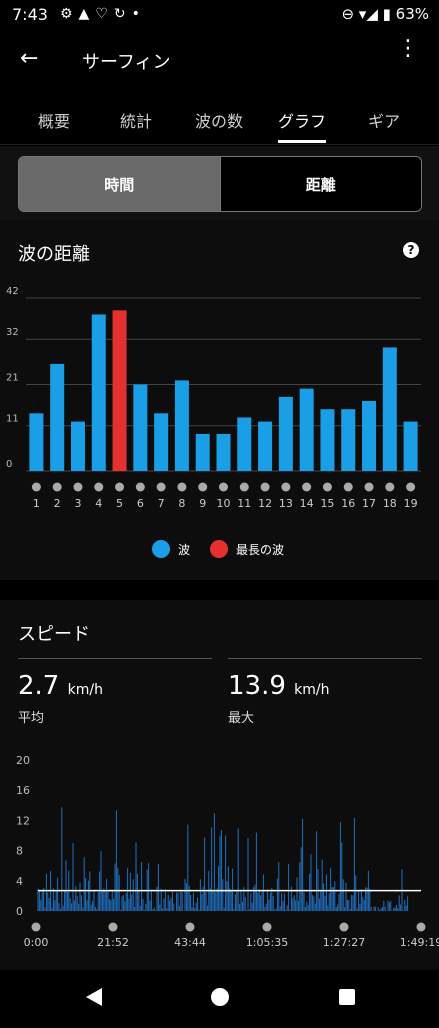 The height and width of the screenshot is (1028, 439). I want to click on y-tick-label: 12, so click(23, 820).